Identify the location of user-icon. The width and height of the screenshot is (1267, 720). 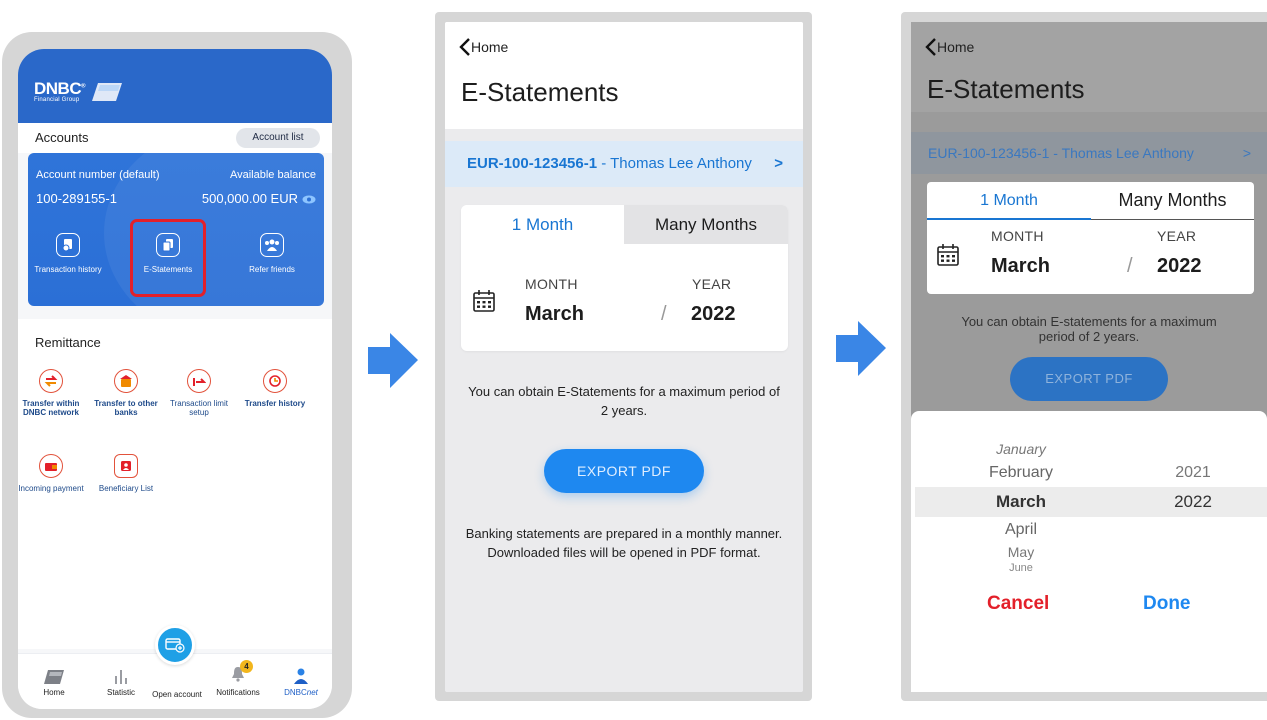
(301, 676).